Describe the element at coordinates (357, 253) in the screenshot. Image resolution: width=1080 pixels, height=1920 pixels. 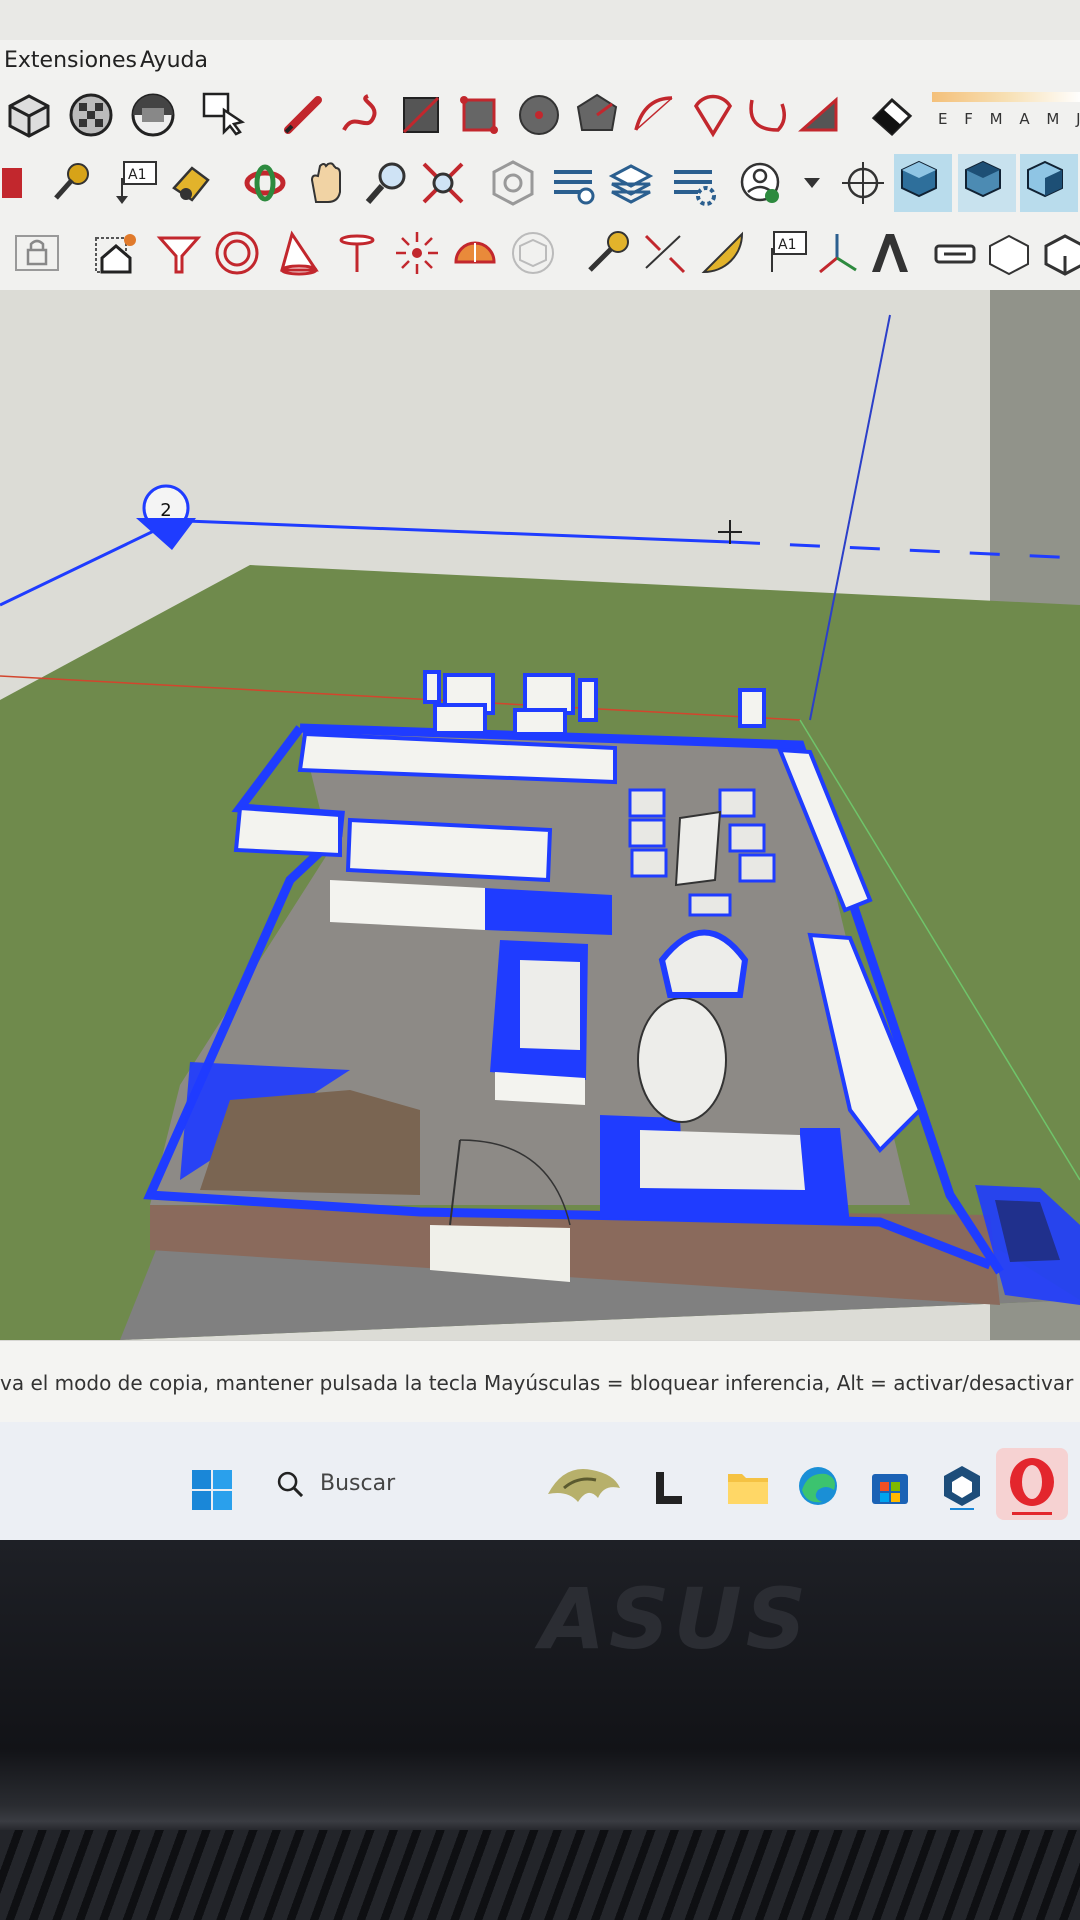
I see `table-icon` at that location.